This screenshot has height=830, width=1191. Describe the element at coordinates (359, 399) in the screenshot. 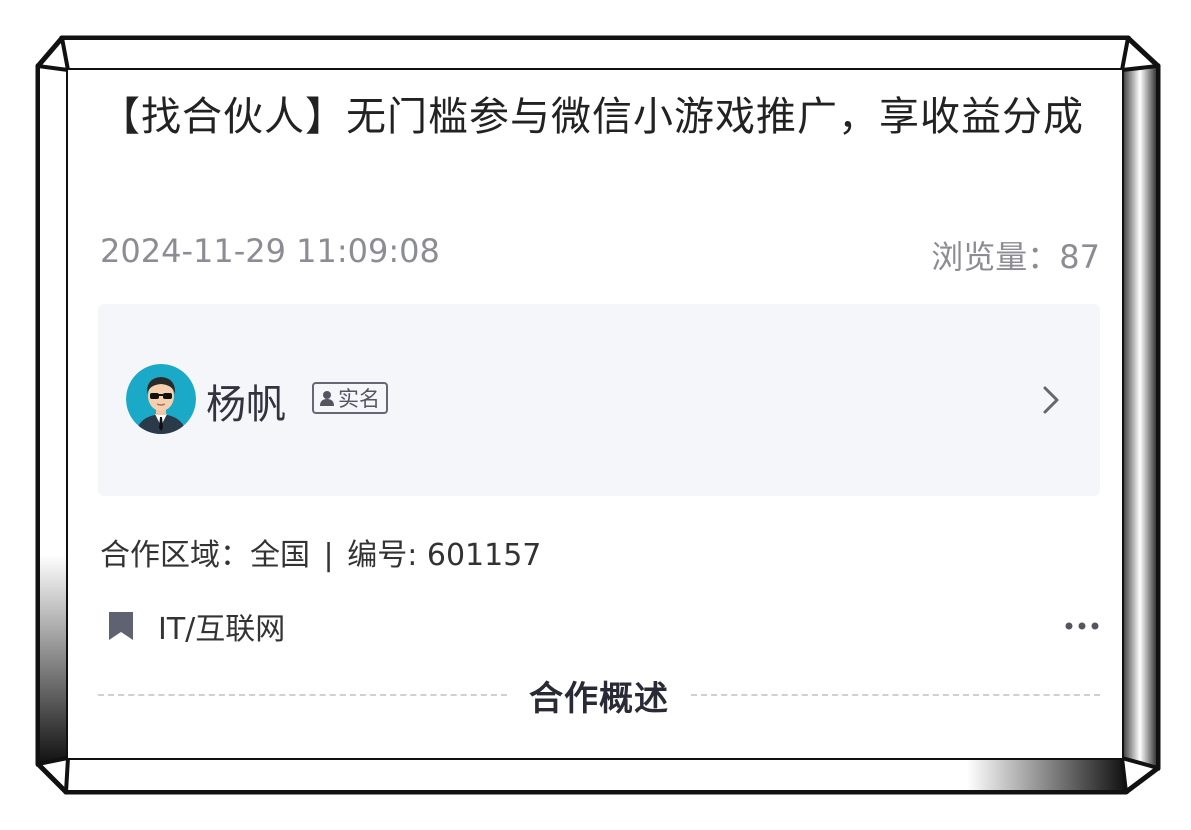

I see `verified-badge-label: 实名` at that location.